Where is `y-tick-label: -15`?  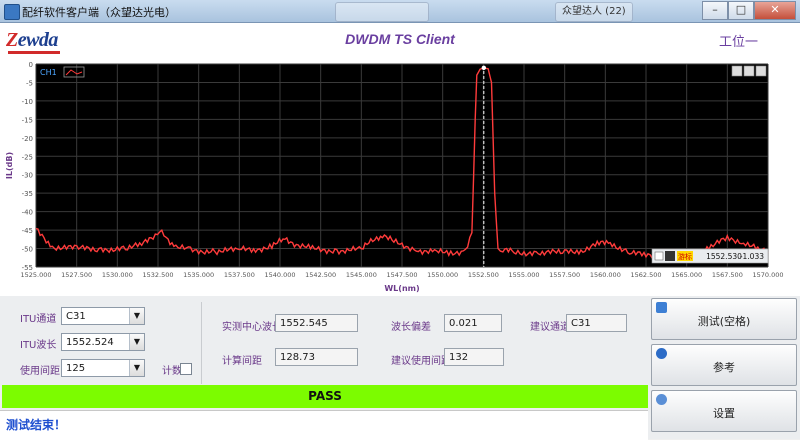 y-tick-label: -15 is located at coordinates (27, 120).